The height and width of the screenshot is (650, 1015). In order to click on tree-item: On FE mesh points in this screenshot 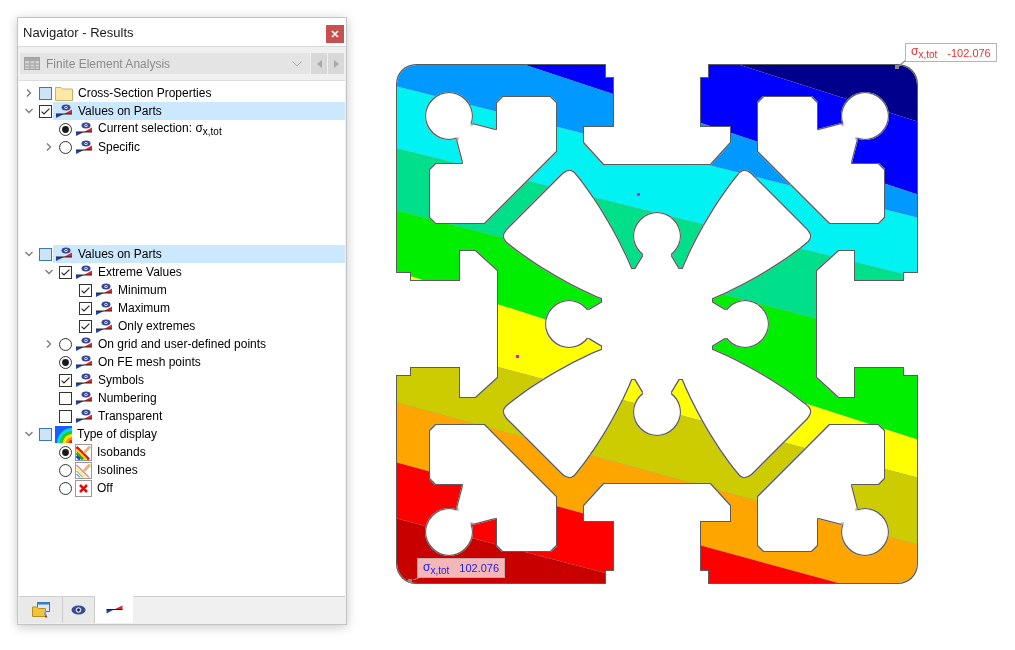, I will do `click(209, 362)`.